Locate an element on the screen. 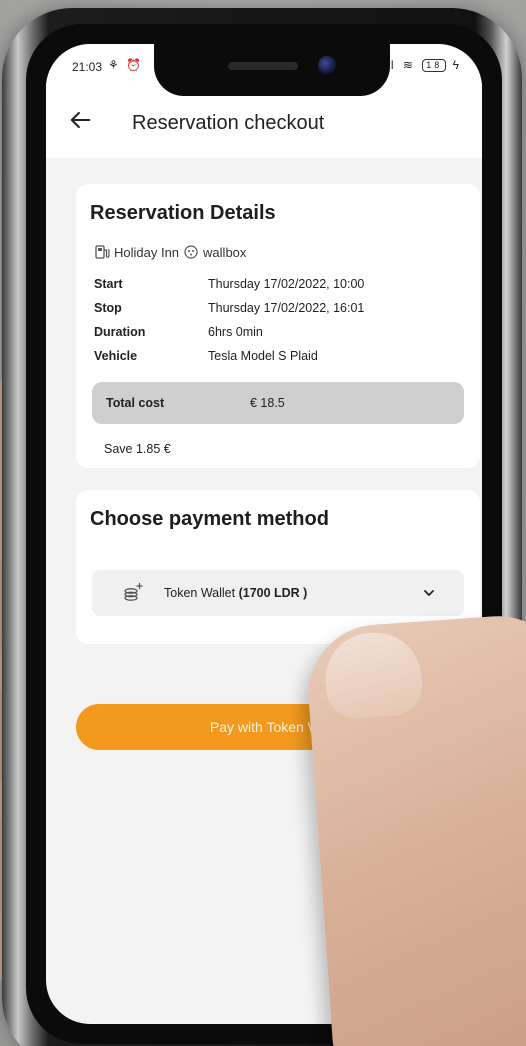 The height and width of the screenshot is (1046, 526). payment-method-title: Choose payment method is located at coordinates (209, 519).